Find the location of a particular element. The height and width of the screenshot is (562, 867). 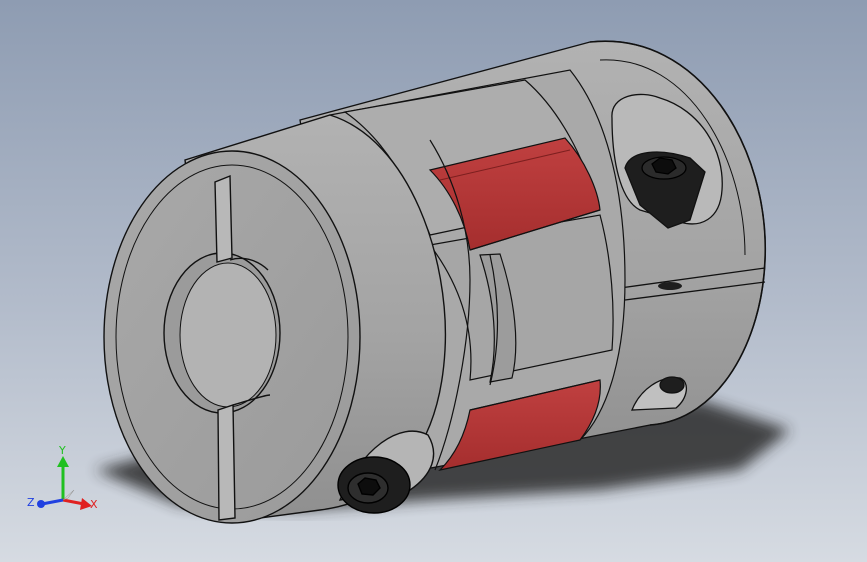

triad-graphic: Y X Z is located at coordinates (62, 477).